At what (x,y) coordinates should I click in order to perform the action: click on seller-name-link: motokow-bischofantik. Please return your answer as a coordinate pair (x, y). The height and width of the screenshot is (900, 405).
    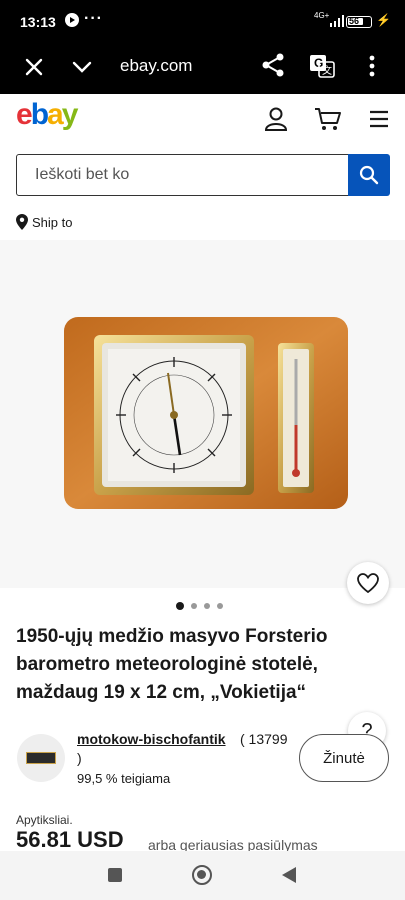
    Looking at the image, I should click on (151, 739).